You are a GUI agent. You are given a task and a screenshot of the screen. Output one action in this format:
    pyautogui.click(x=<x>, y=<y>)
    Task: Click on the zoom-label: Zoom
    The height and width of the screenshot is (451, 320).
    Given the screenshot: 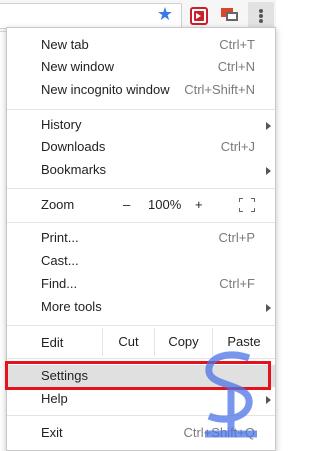 What is the action you would take?
    pyautogui.click(x=58, y=204)
    